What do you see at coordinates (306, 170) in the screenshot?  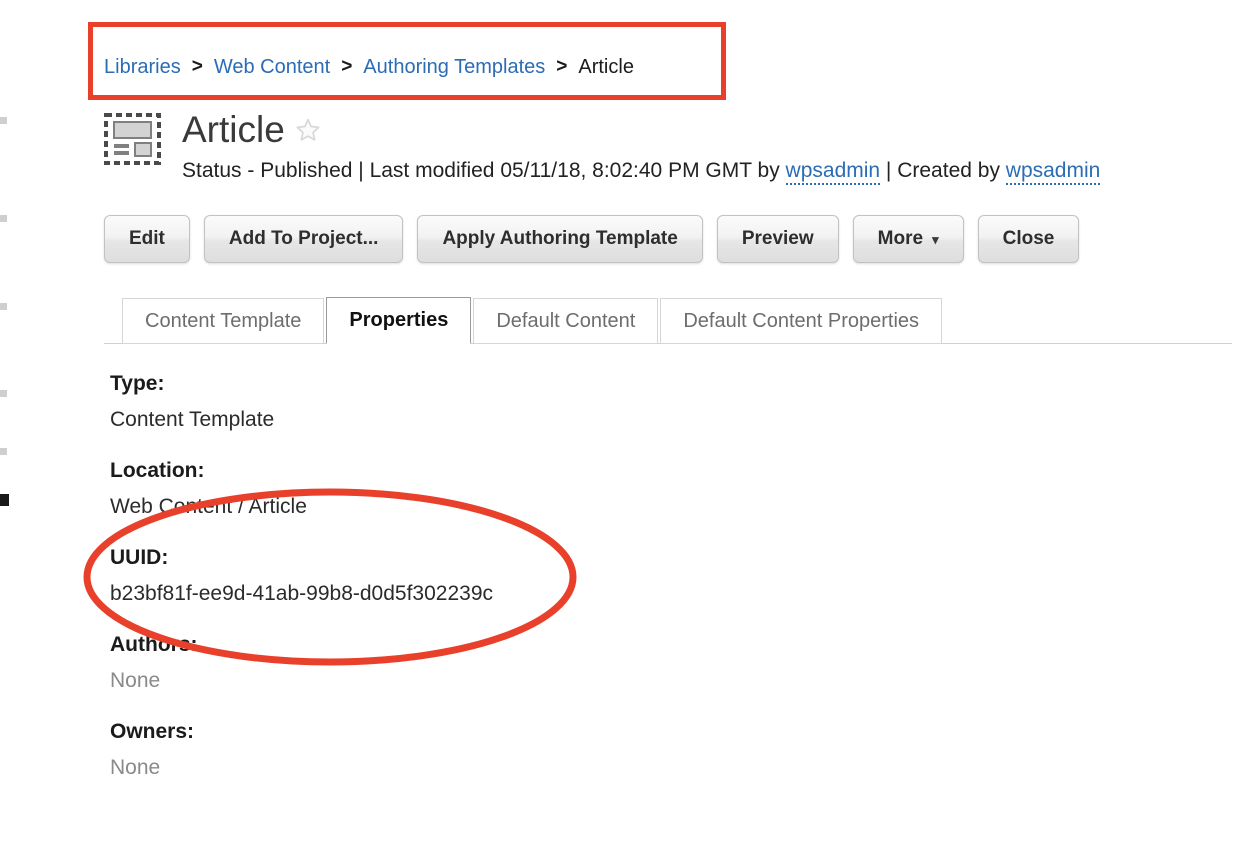 I see `status-value: Published` at bounding box center [306, 170].